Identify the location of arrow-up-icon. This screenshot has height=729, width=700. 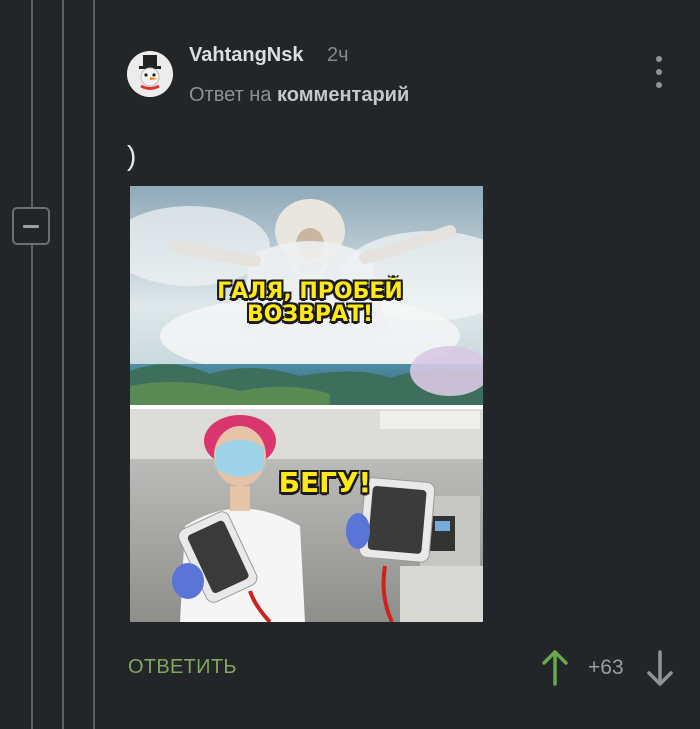
(555, 668).